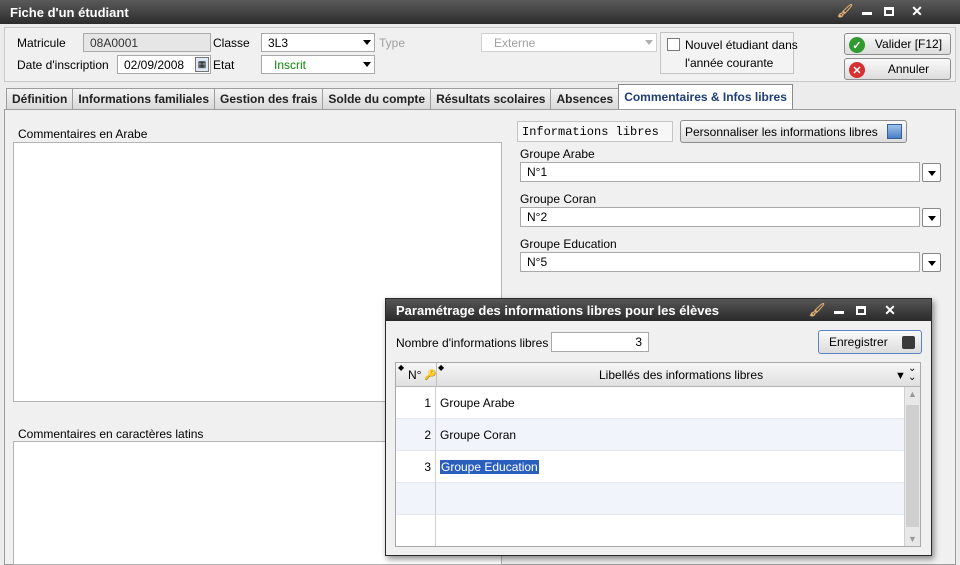 The image size is (960, 565). Describe the element at coordinates (414, 375) in the screenshot. I see `col-num-header: N°` at that location.